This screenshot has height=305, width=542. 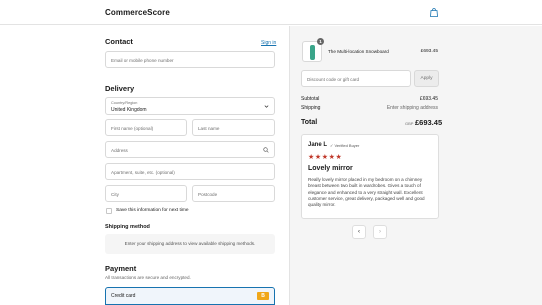 I want to click on email-field: Email or mobile phone number, so click(x=190, y=59).